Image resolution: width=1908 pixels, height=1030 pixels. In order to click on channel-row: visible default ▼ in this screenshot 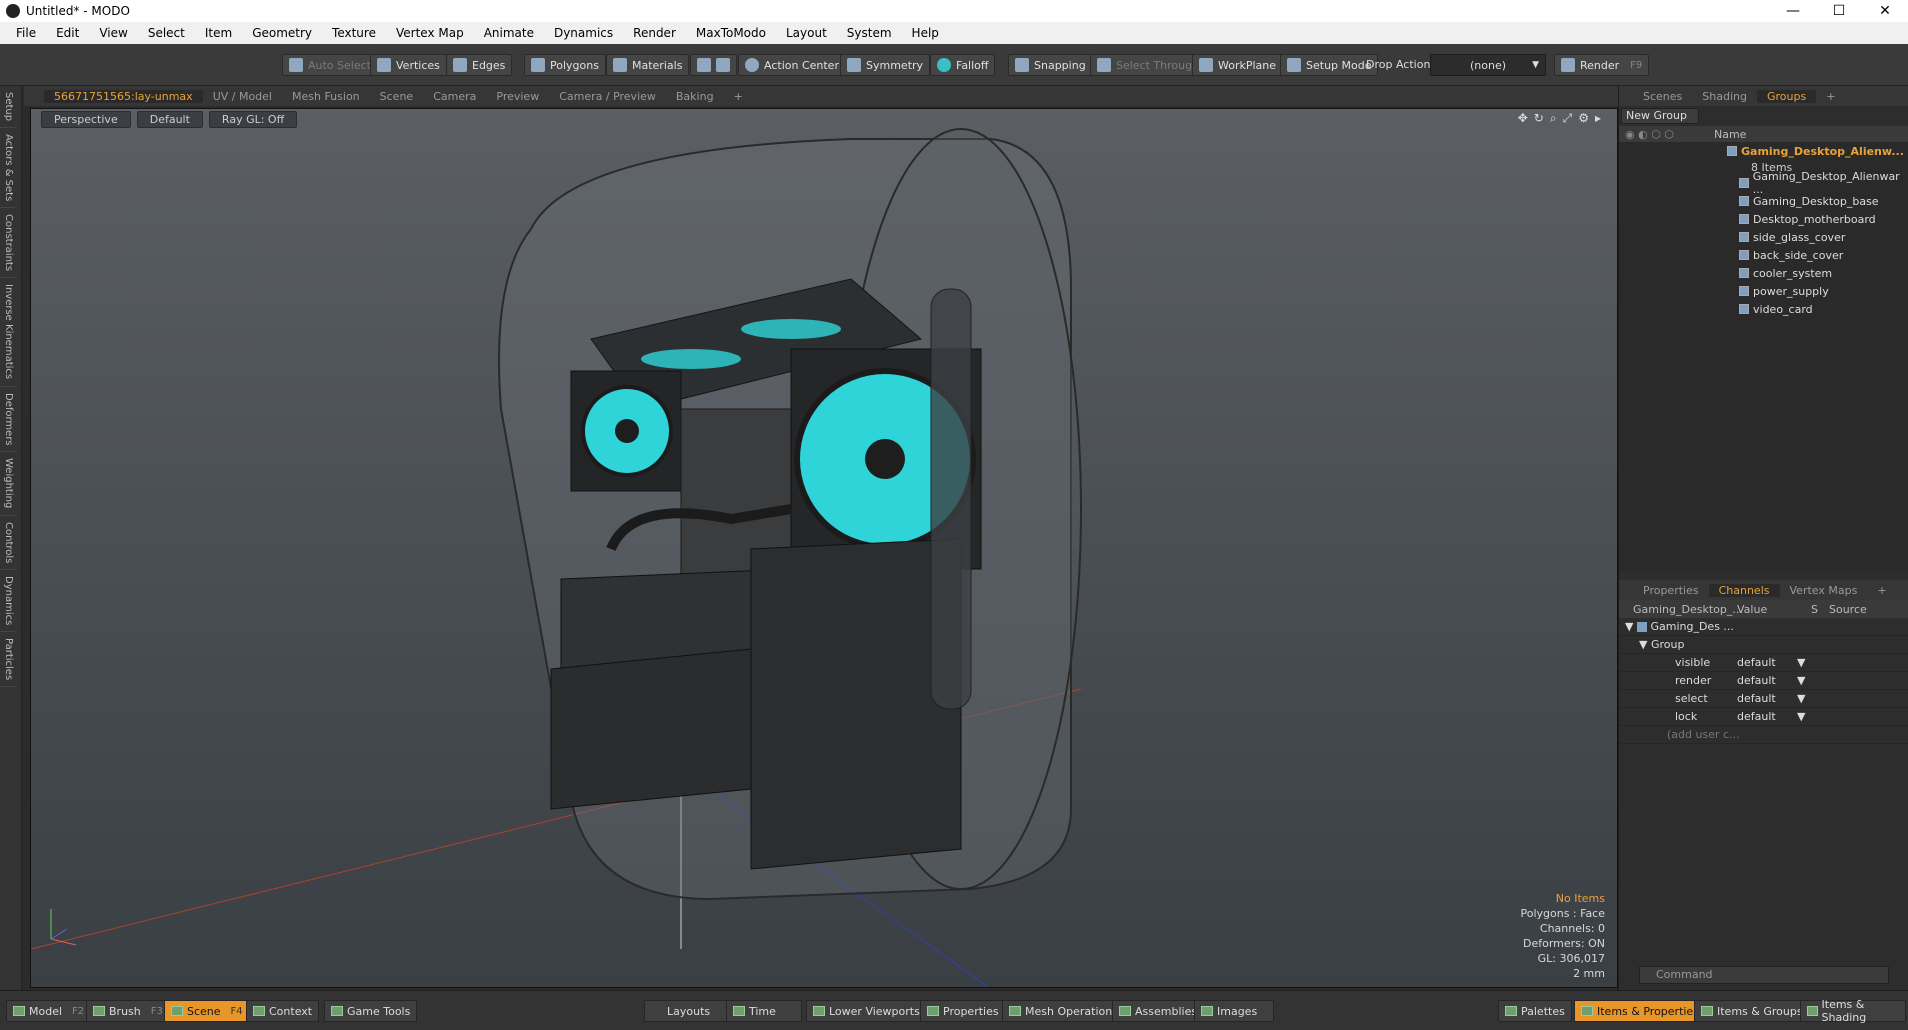, I will do `click(1763, 663)`.